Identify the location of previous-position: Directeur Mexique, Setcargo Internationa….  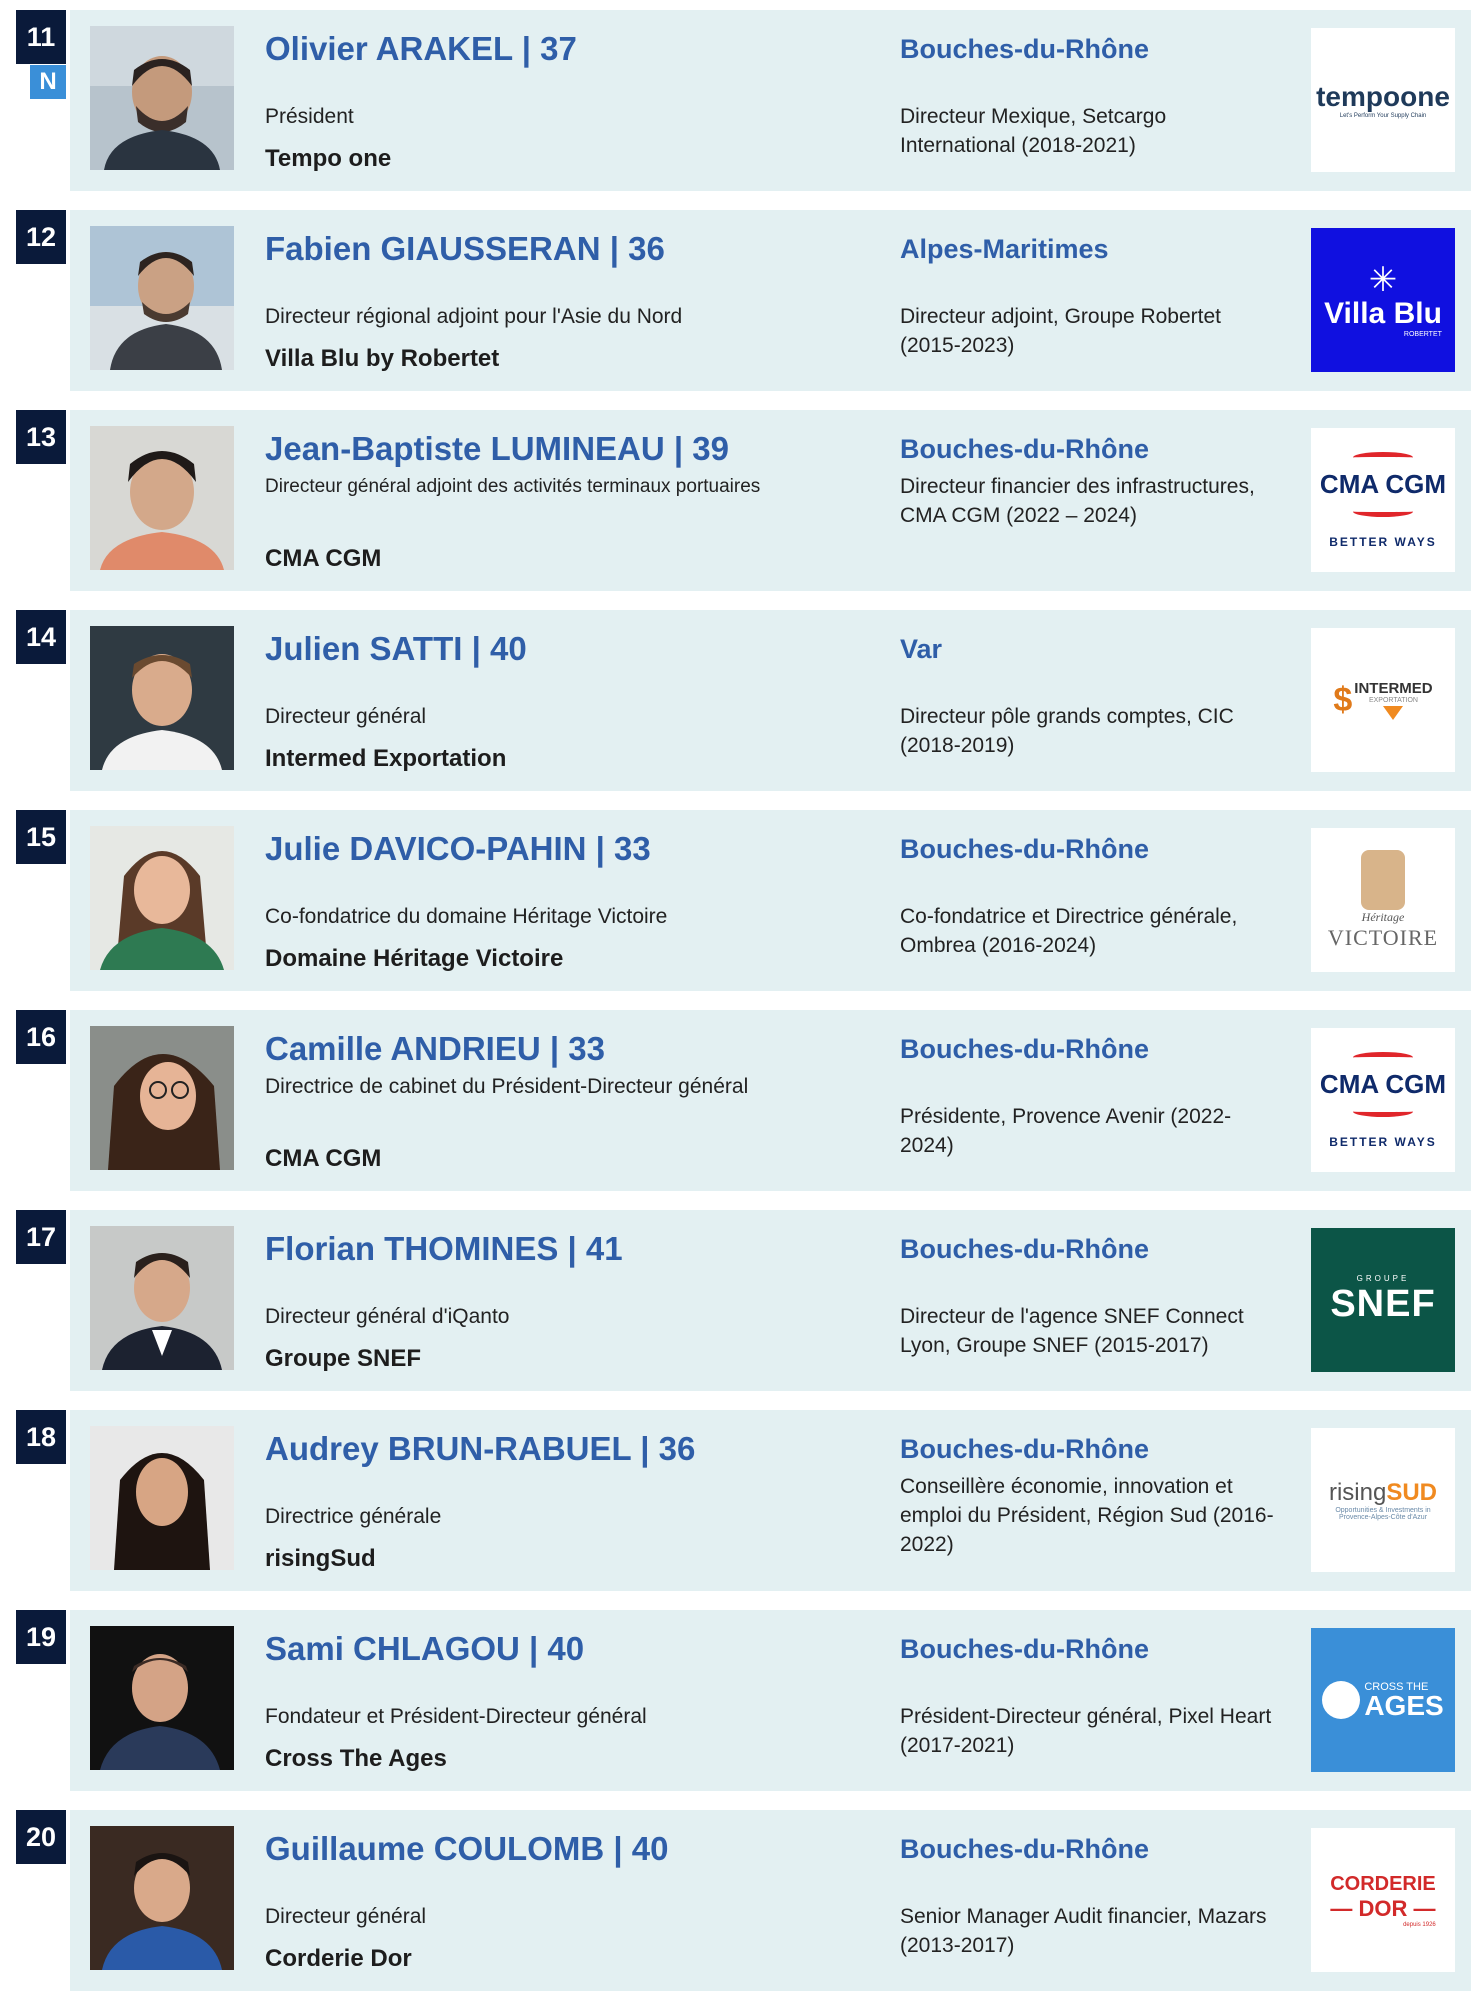
(1033, 131).